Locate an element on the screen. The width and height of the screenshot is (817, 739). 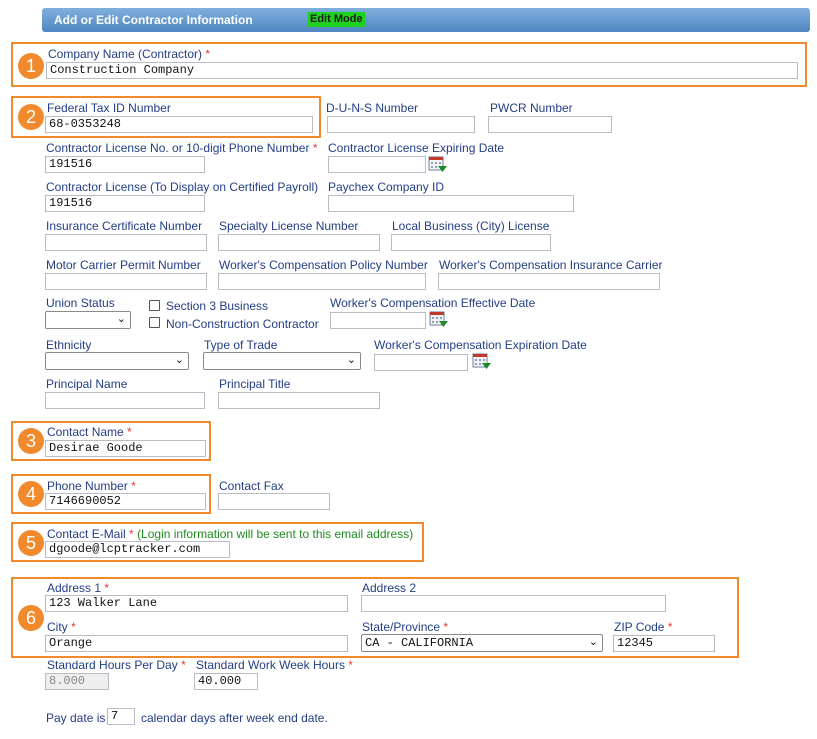
non-construction-label: Non-Construction Contractor is located at coordinates (242, 324).